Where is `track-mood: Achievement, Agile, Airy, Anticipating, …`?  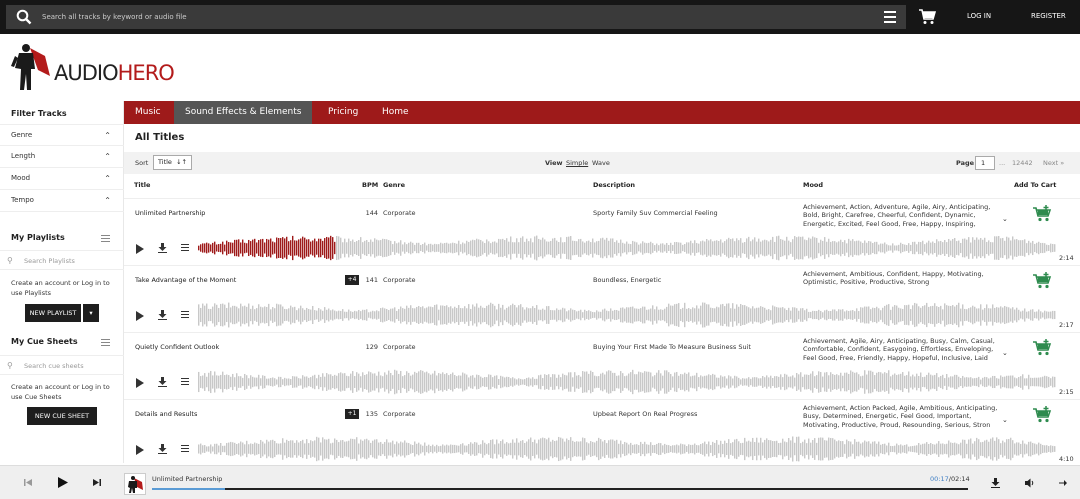
track-mood: Achievement, Agile, Airy, Anticipating, … is located at coordinates (899, 349).